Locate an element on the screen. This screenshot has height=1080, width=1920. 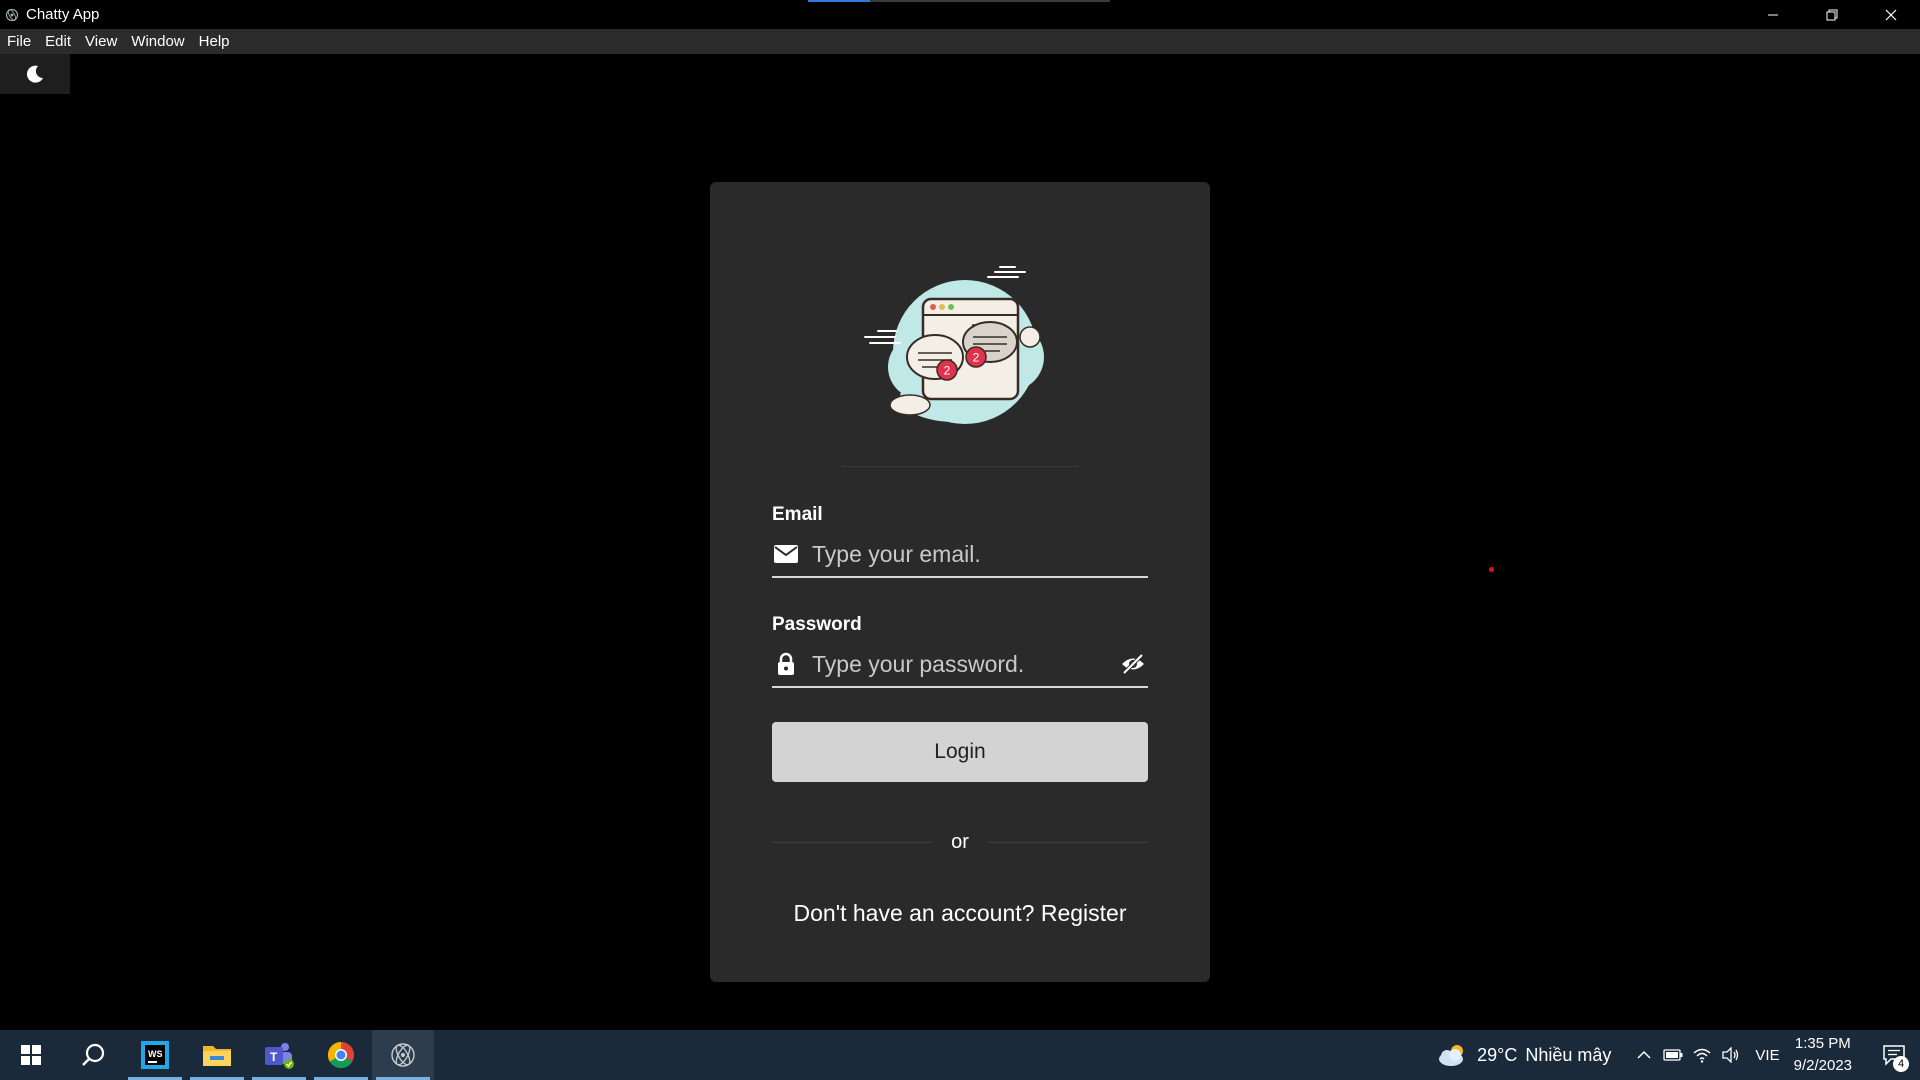
password-label: Password is located at coordinates (817, 624).